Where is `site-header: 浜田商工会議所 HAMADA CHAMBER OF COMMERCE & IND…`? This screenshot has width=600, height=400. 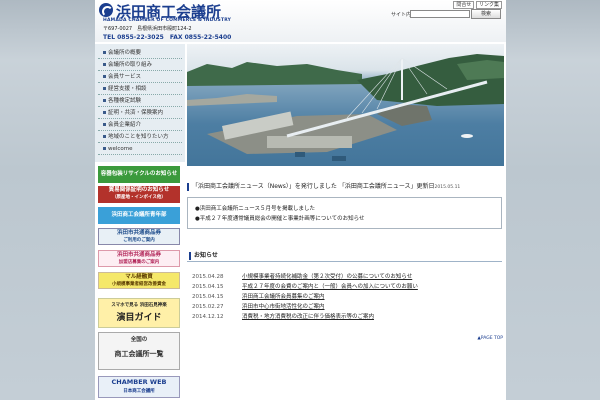
site-header: 浜田商工会議所 HAMADA CHAMBER OF COMMERCE & IND… is located at coordinates (300, 21).